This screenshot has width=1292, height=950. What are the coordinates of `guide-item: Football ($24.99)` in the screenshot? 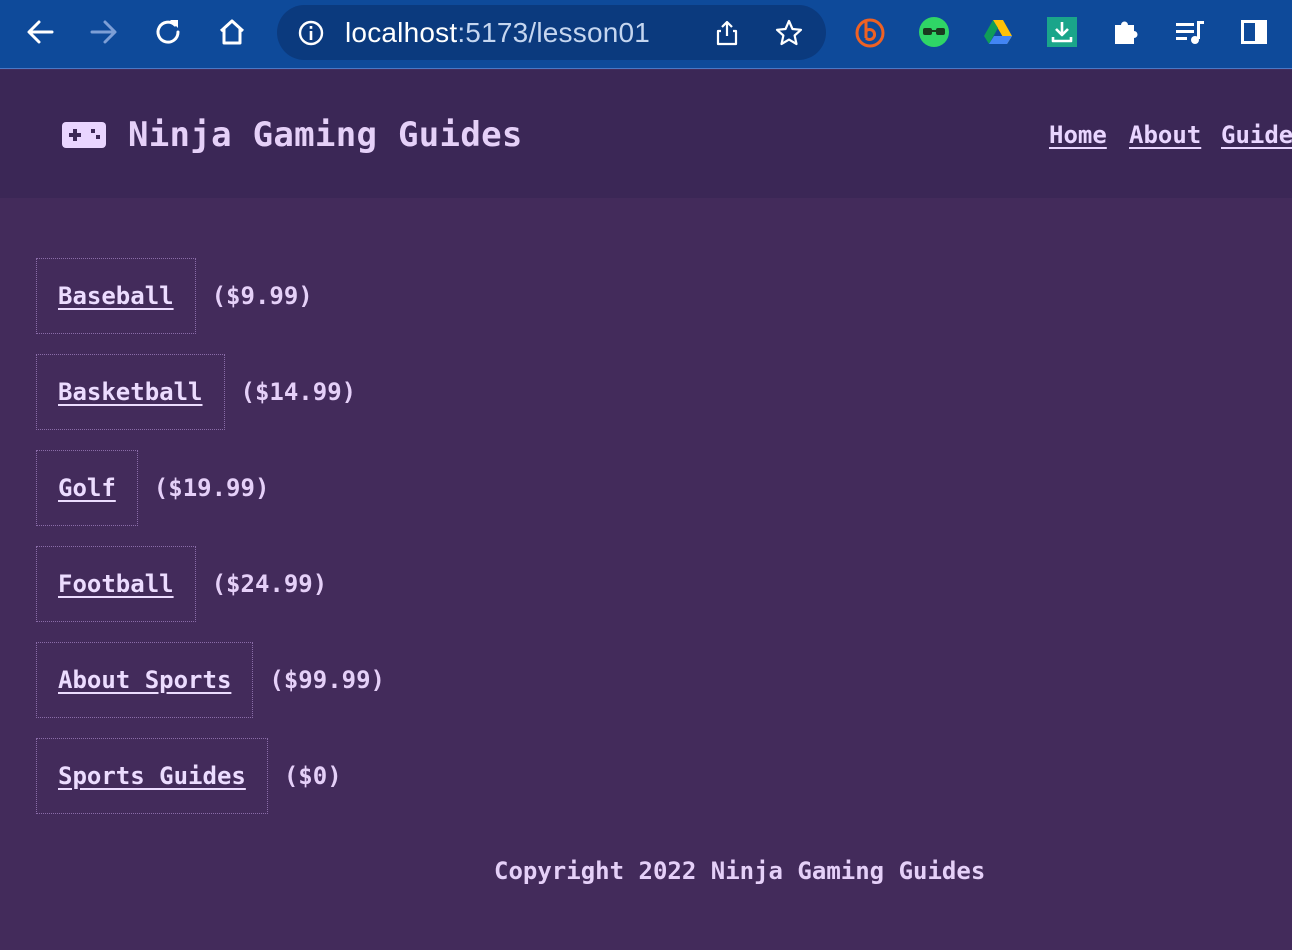 It's located at (181, 584).